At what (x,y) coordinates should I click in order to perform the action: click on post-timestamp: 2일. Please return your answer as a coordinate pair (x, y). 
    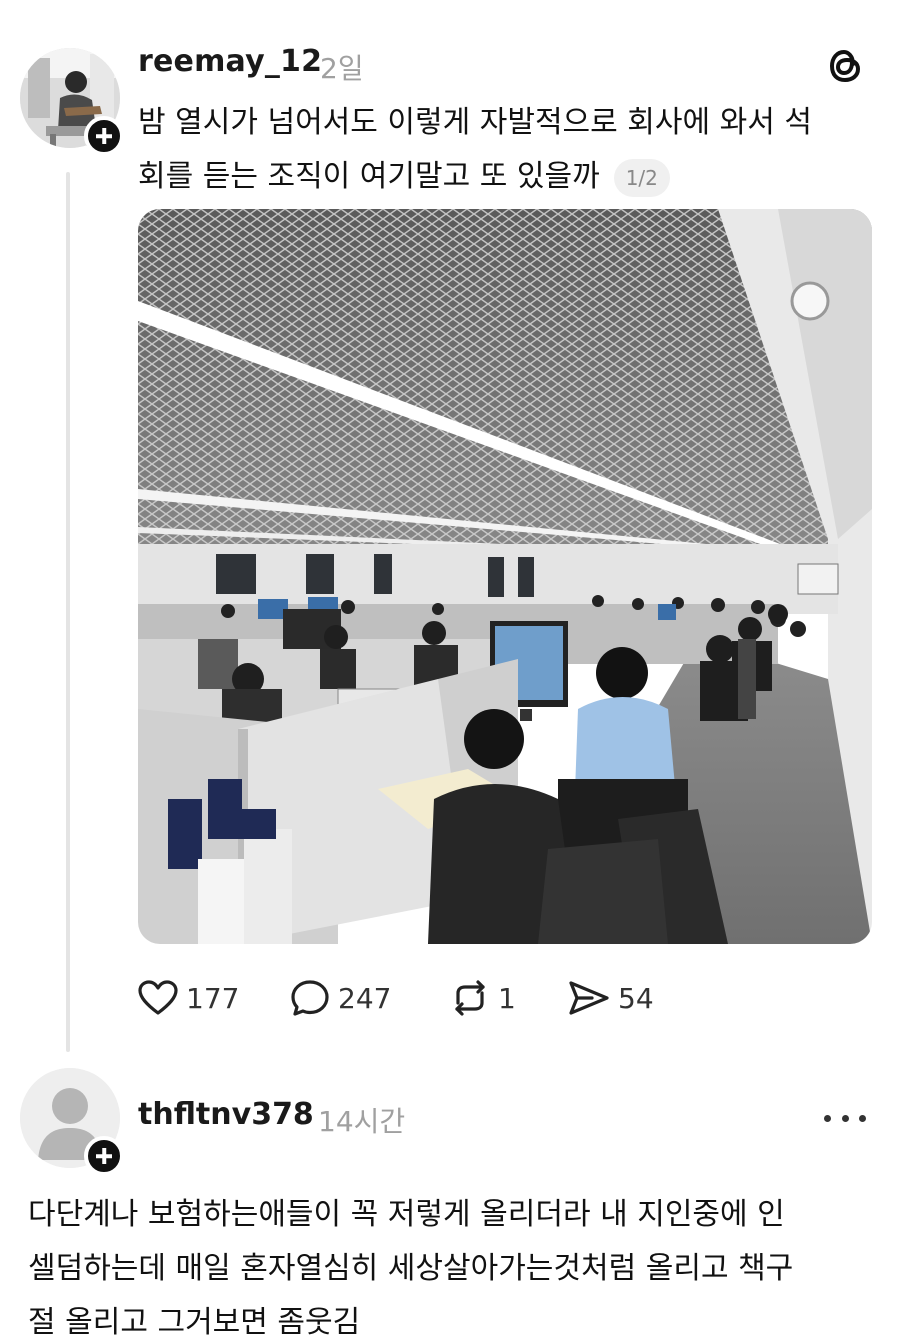
    Looking at the image, I should click on (342, 68).